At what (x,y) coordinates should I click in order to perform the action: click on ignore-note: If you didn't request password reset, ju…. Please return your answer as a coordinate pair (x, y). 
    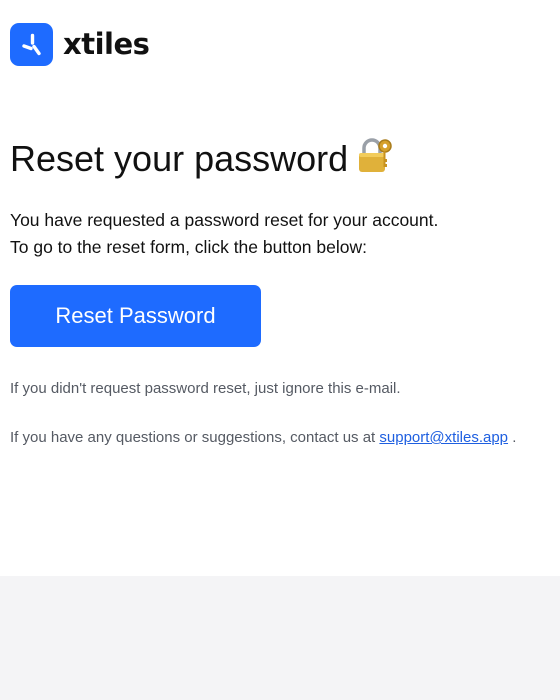
    Looking at the image, I should click on (205, 388).